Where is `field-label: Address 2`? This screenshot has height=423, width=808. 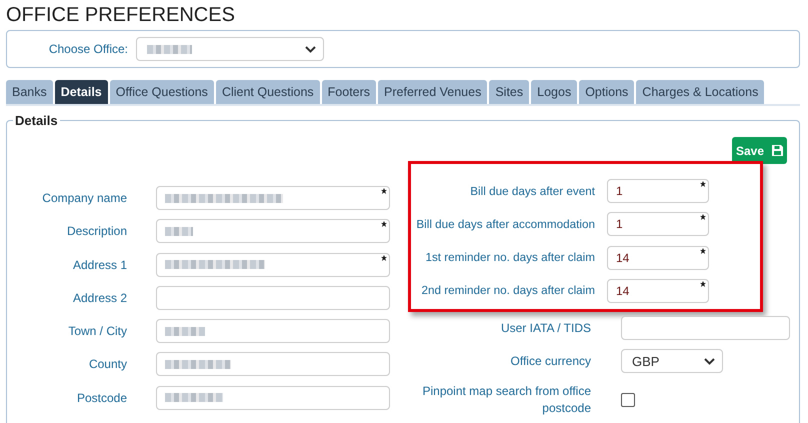
field-label: Address 2 is located at coordinates (99, 297).